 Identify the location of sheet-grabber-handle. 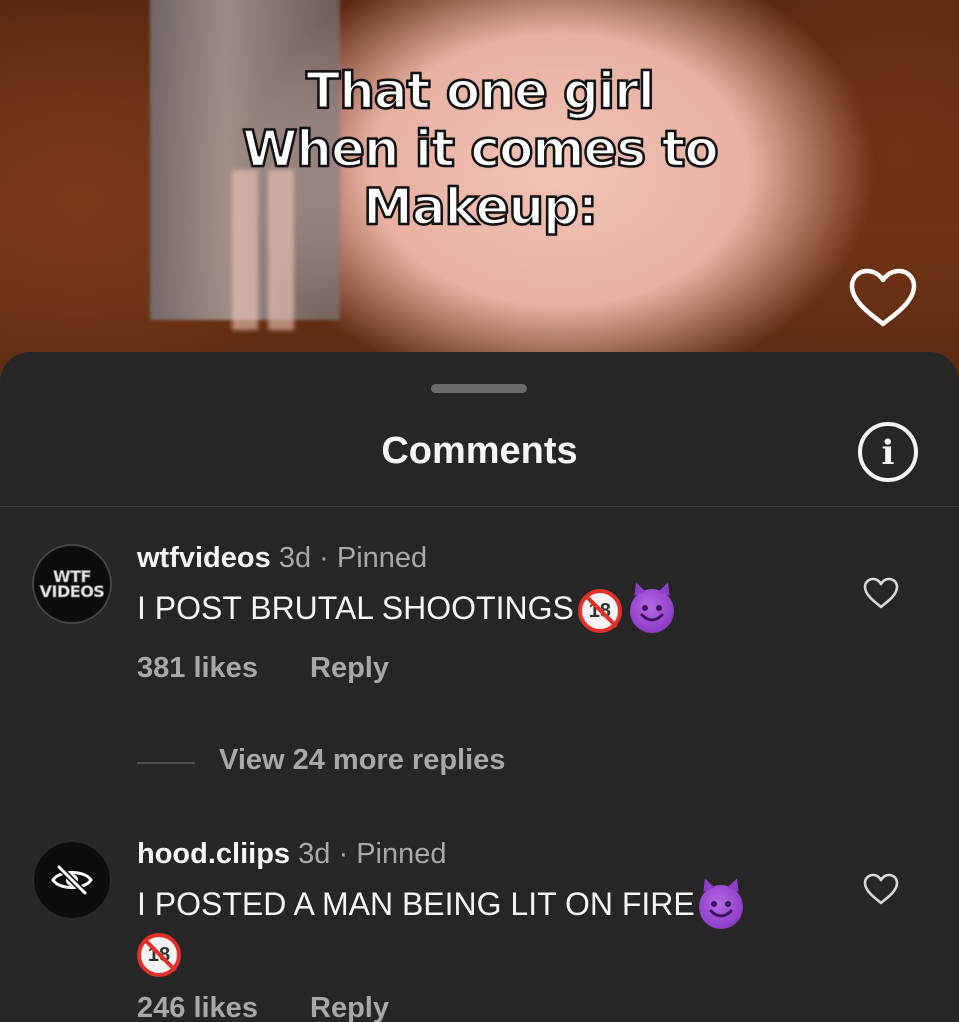
(479, 388).